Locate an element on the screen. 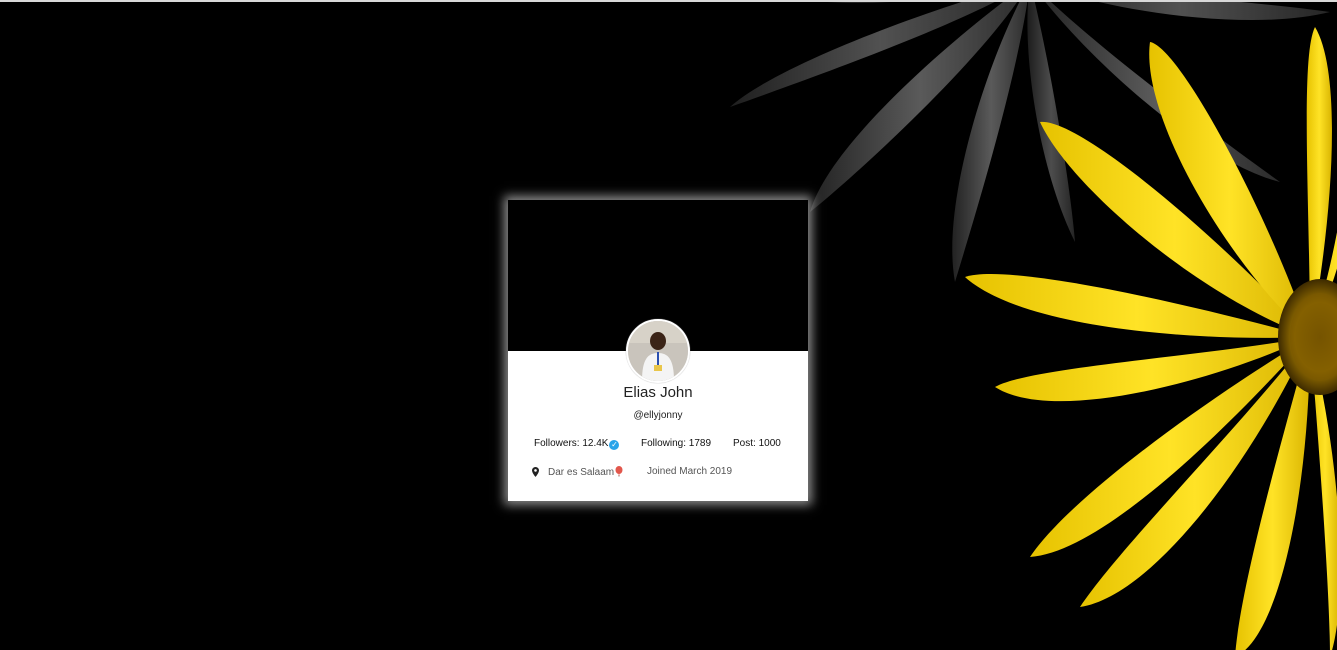 This screenshot has height=650, width=1337. profile-name: Elias John is located at coordinates (658, 392).